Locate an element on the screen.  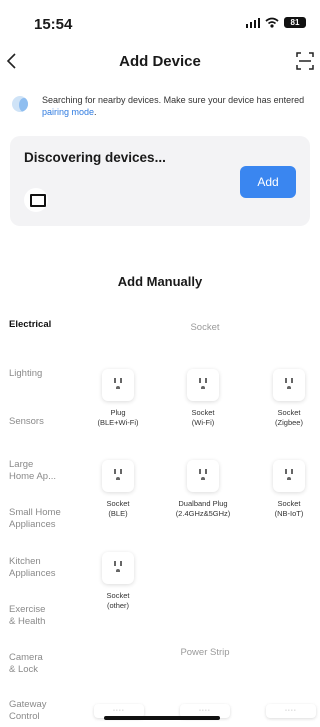
device-tile-label: Socket (Wi-Fi) is located at coordinates (203, 417).